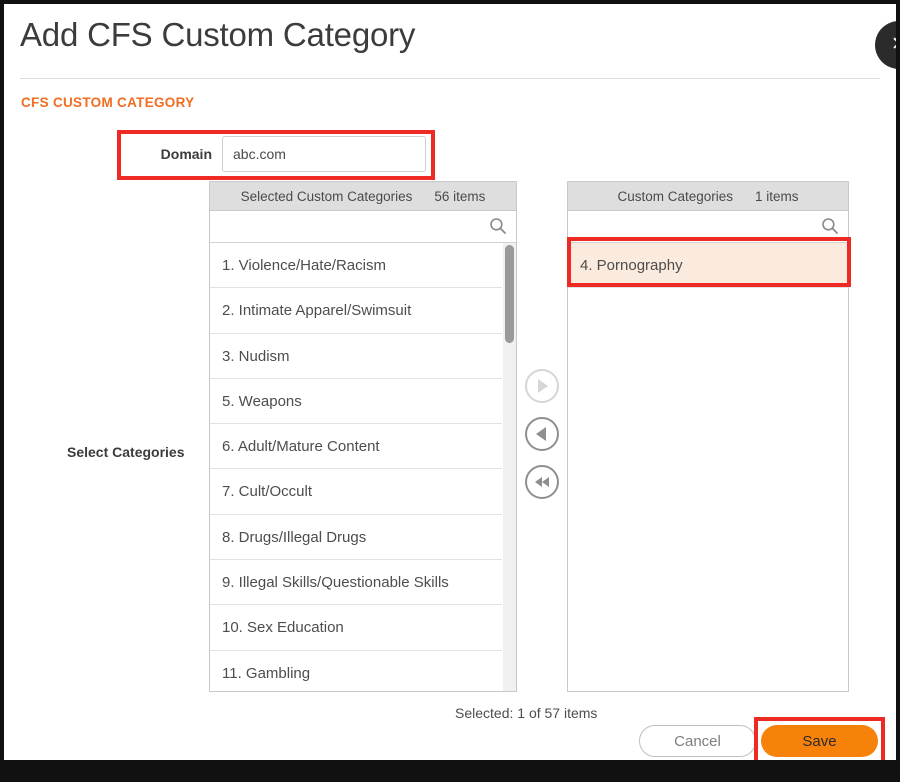 The image size is (900, 782). I want to click on left-search-input, so click(363, 226).